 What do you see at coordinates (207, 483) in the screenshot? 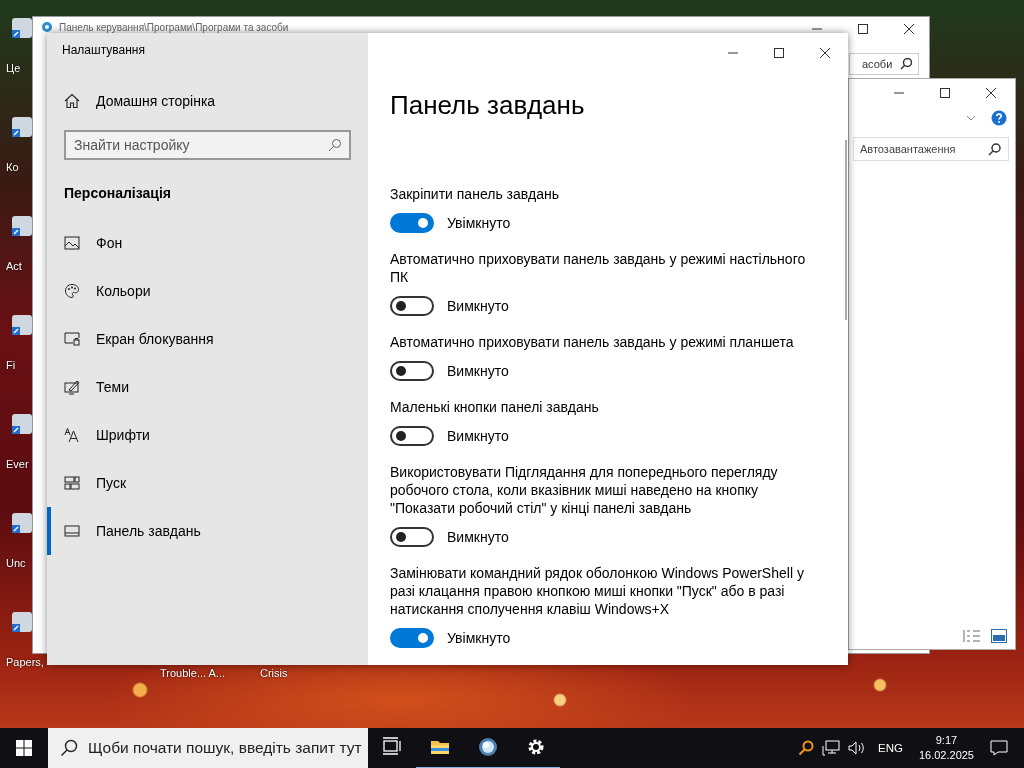
I see `sidebar-item: Пуск` at bounding box center [207, 483].